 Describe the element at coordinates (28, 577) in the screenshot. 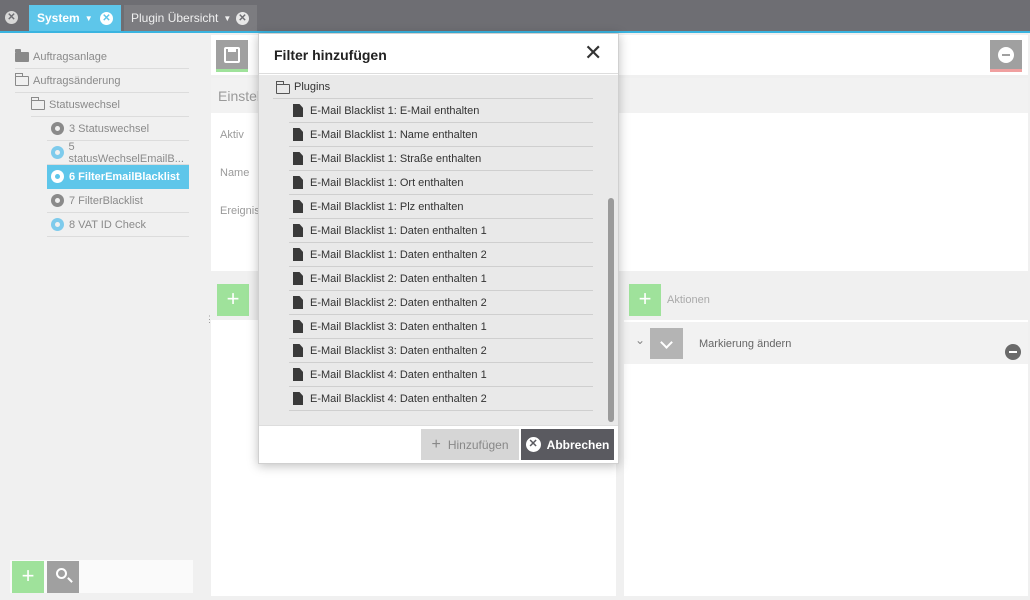

I see `add-button: +` at that location.